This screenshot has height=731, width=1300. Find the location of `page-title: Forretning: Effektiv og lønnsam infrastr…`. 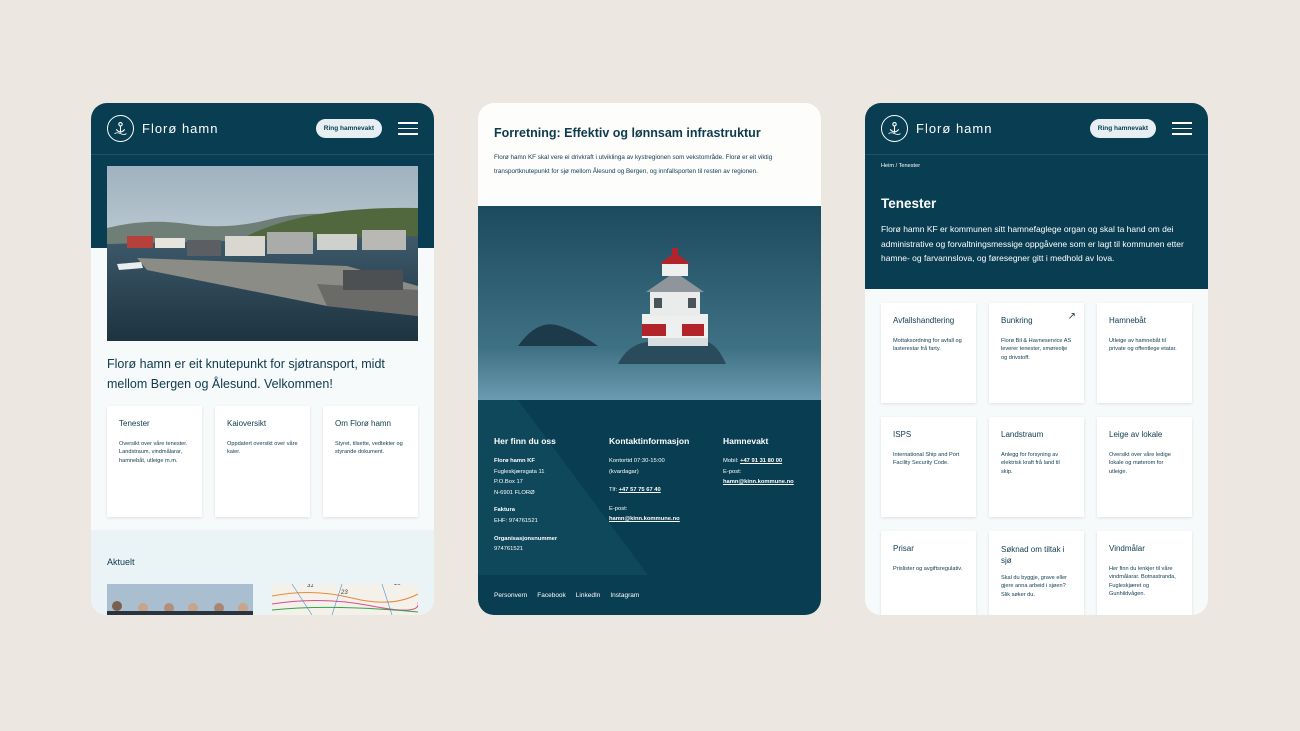

page-title: Forretning: Effektiv og lønnsam infrastr… is located at coordinates (627, 133).